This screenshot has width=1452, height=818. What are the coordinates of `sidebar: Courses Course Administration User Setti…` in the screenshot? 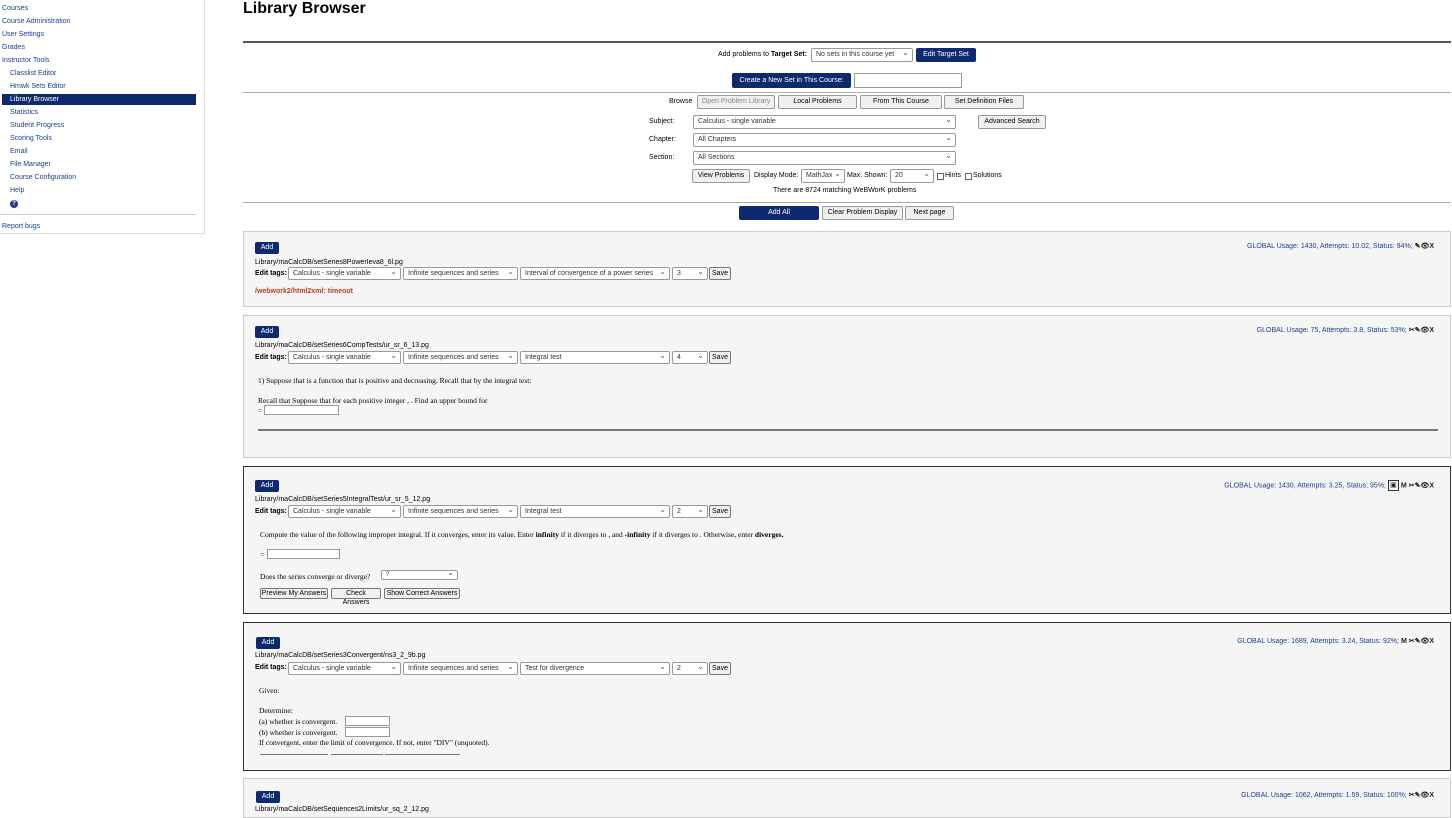 It's located at (102, 117).